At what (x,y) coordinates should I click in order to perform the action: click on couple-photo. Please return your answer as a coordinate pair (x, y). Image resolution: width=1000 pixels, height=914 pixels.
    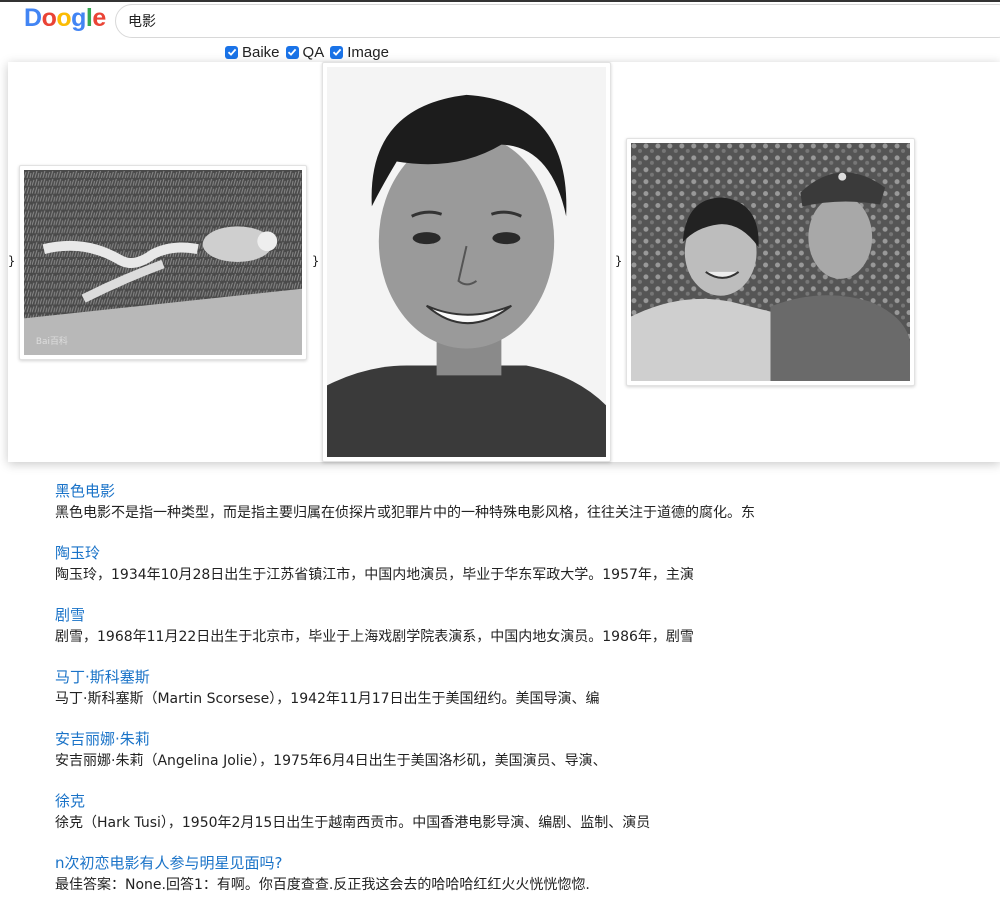
    Looking at the image, I should click on (770, 262).